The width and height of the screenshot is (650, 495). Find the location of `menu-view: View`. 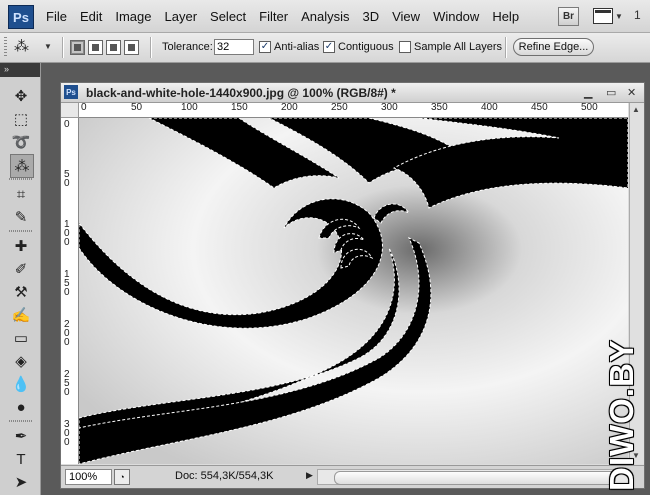

menu-view: View is located at coordinates (406, 16).